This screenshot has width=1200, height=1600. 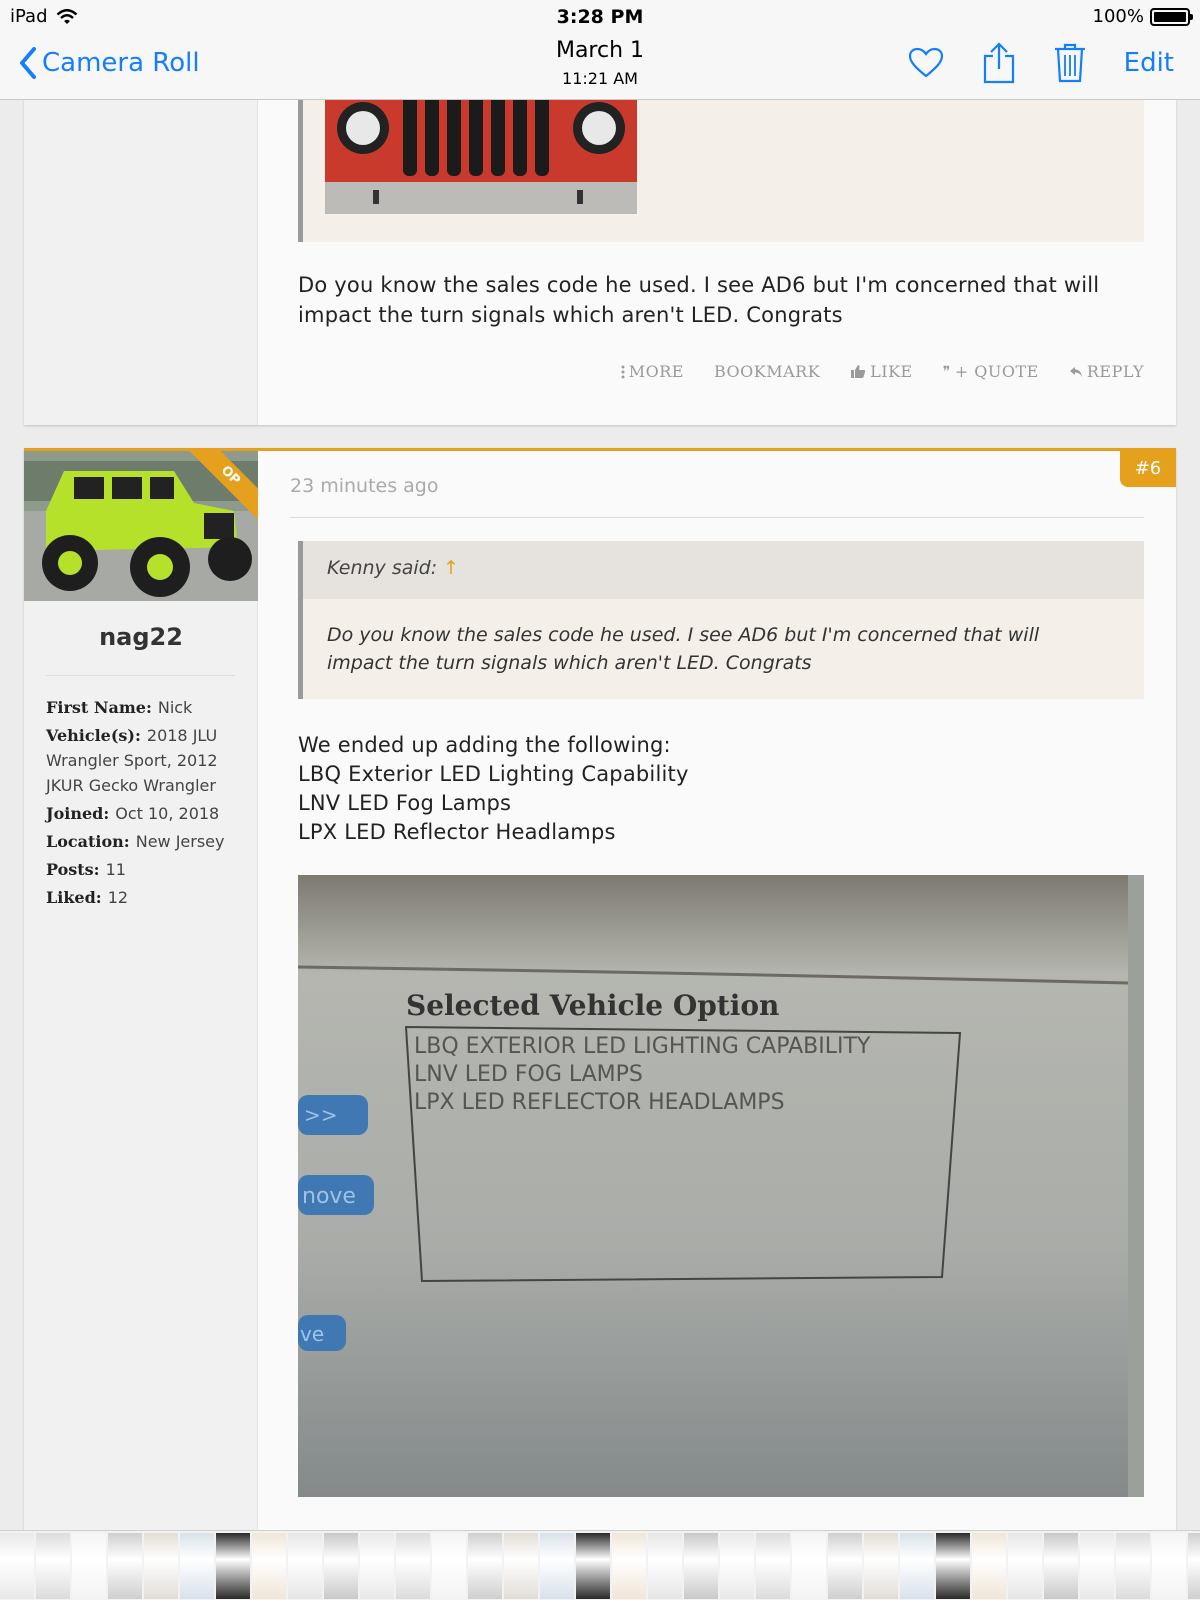 What do you see at coordinates (180, 841) in the screenshot?
I see `location-value: New Jersey` at bounding box center [180, 841].